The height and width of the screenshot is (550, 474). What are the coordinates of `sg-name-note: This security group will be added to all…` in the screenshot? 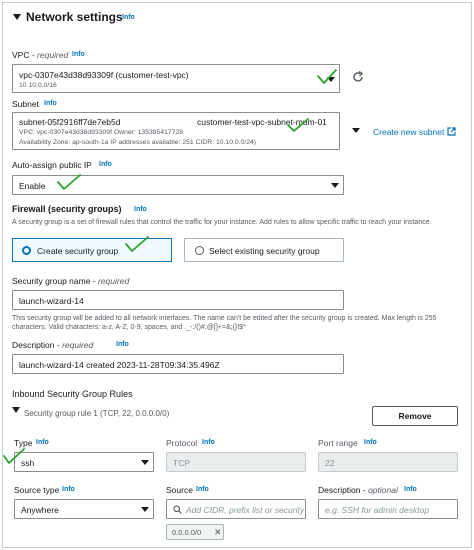 It's located at (224, 323).